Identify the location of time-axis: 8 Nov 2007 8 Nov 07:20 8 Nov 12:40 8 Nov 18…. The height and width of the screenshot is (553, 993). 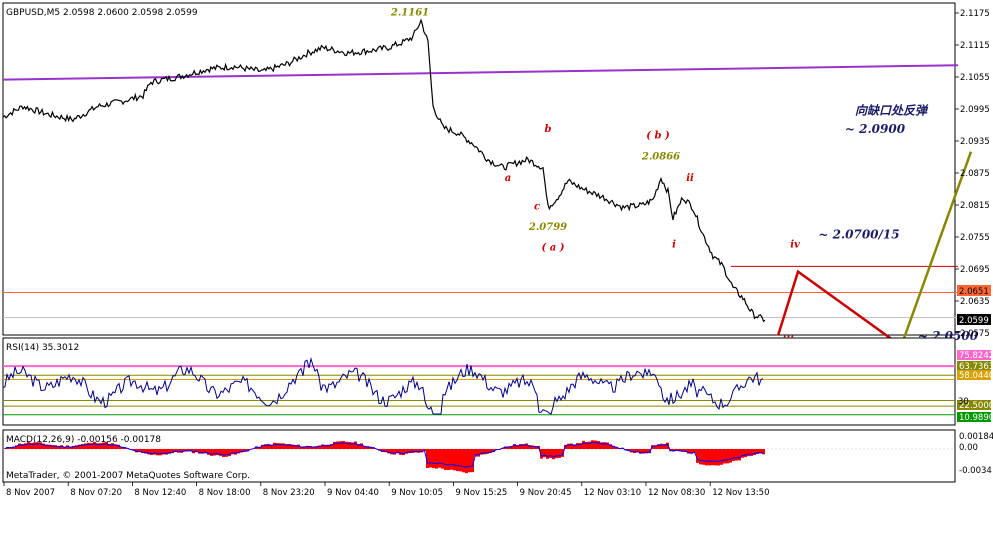
(386, 490).